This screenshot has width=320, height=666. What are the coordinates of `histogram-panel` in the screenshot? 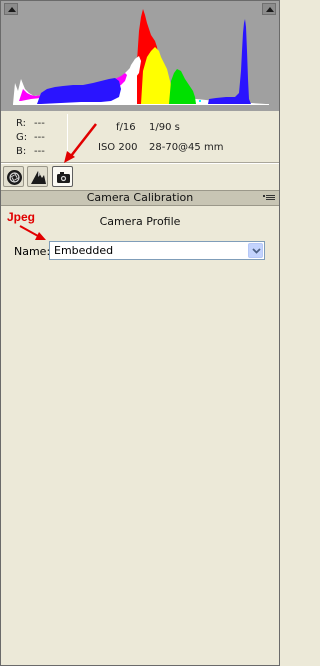 It's located at (140, 56).